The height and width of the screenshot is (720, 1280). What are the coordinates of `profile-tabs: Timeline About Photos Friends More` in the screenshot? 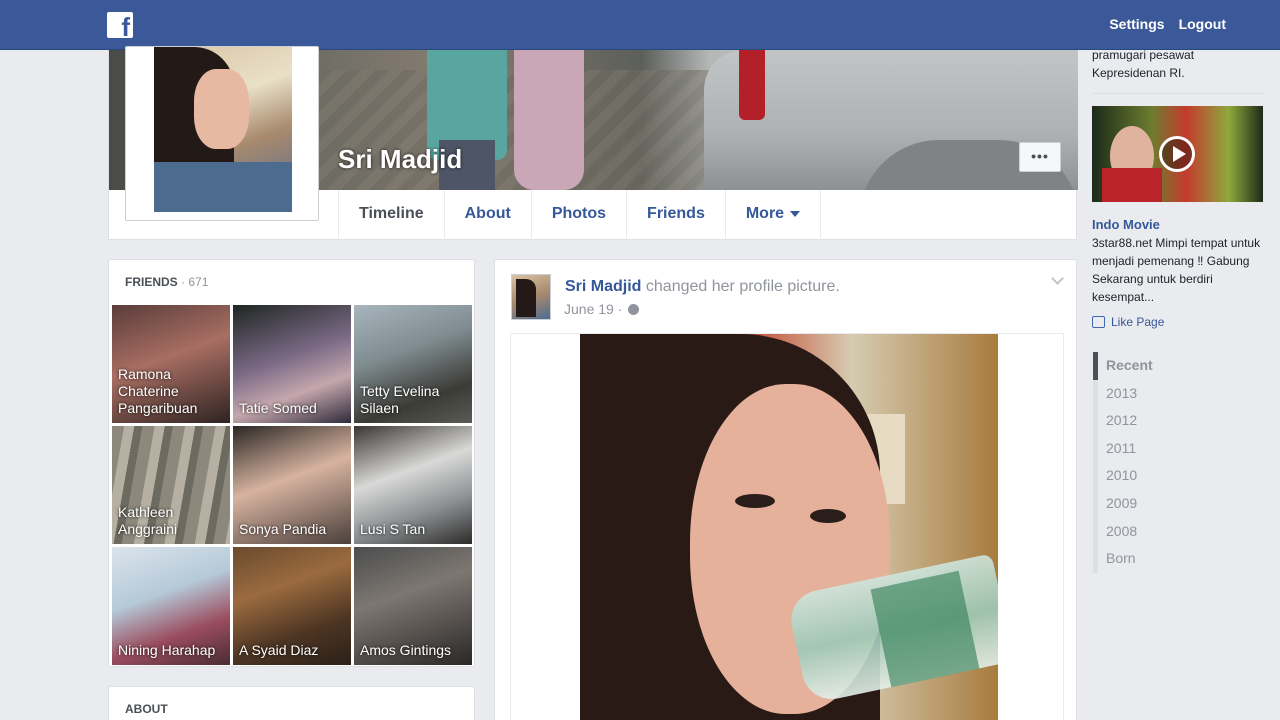 It's located at (580, 215).